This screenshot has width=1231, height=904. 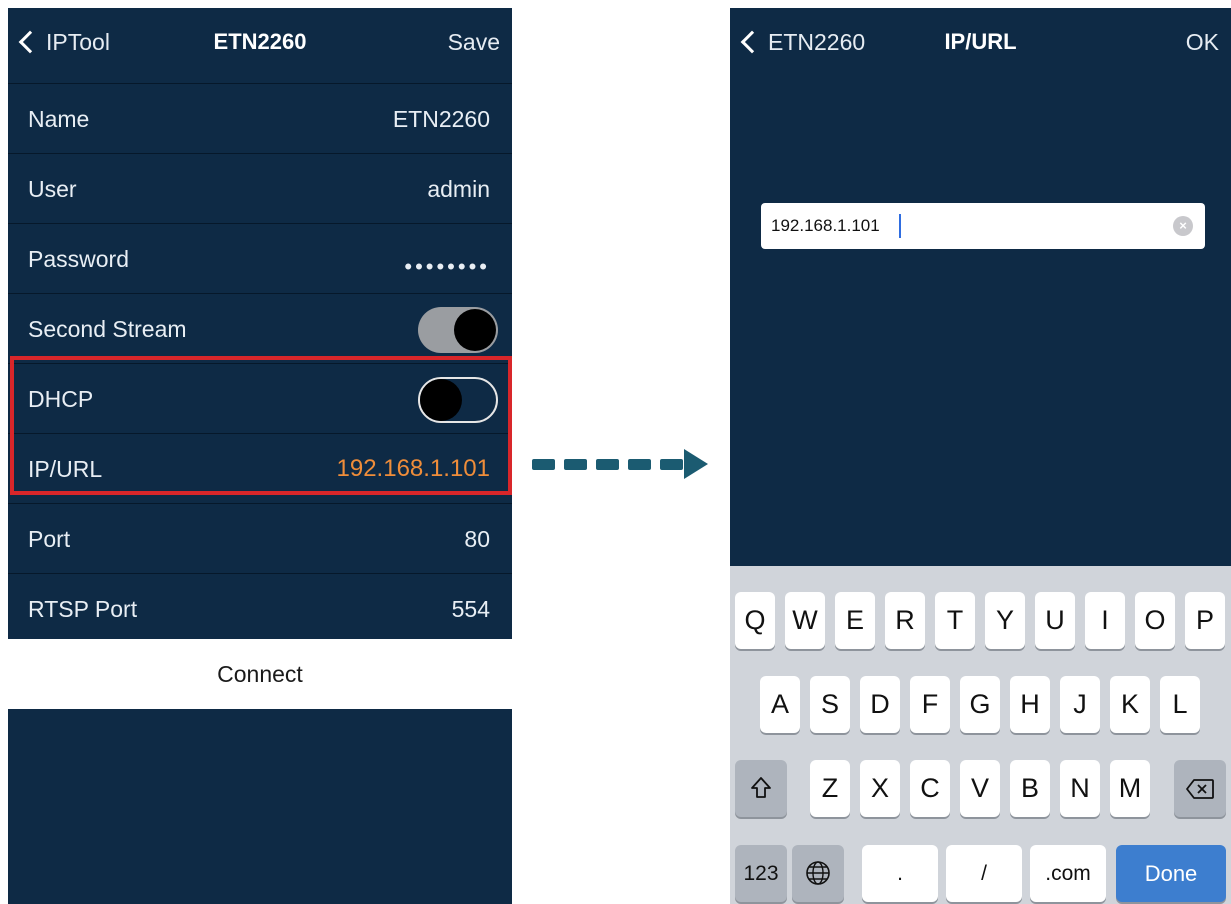 What do you see at coordinates (1080, 704) in the screenshot?
I see `key-j: J` at bounding box center [1080, 704].